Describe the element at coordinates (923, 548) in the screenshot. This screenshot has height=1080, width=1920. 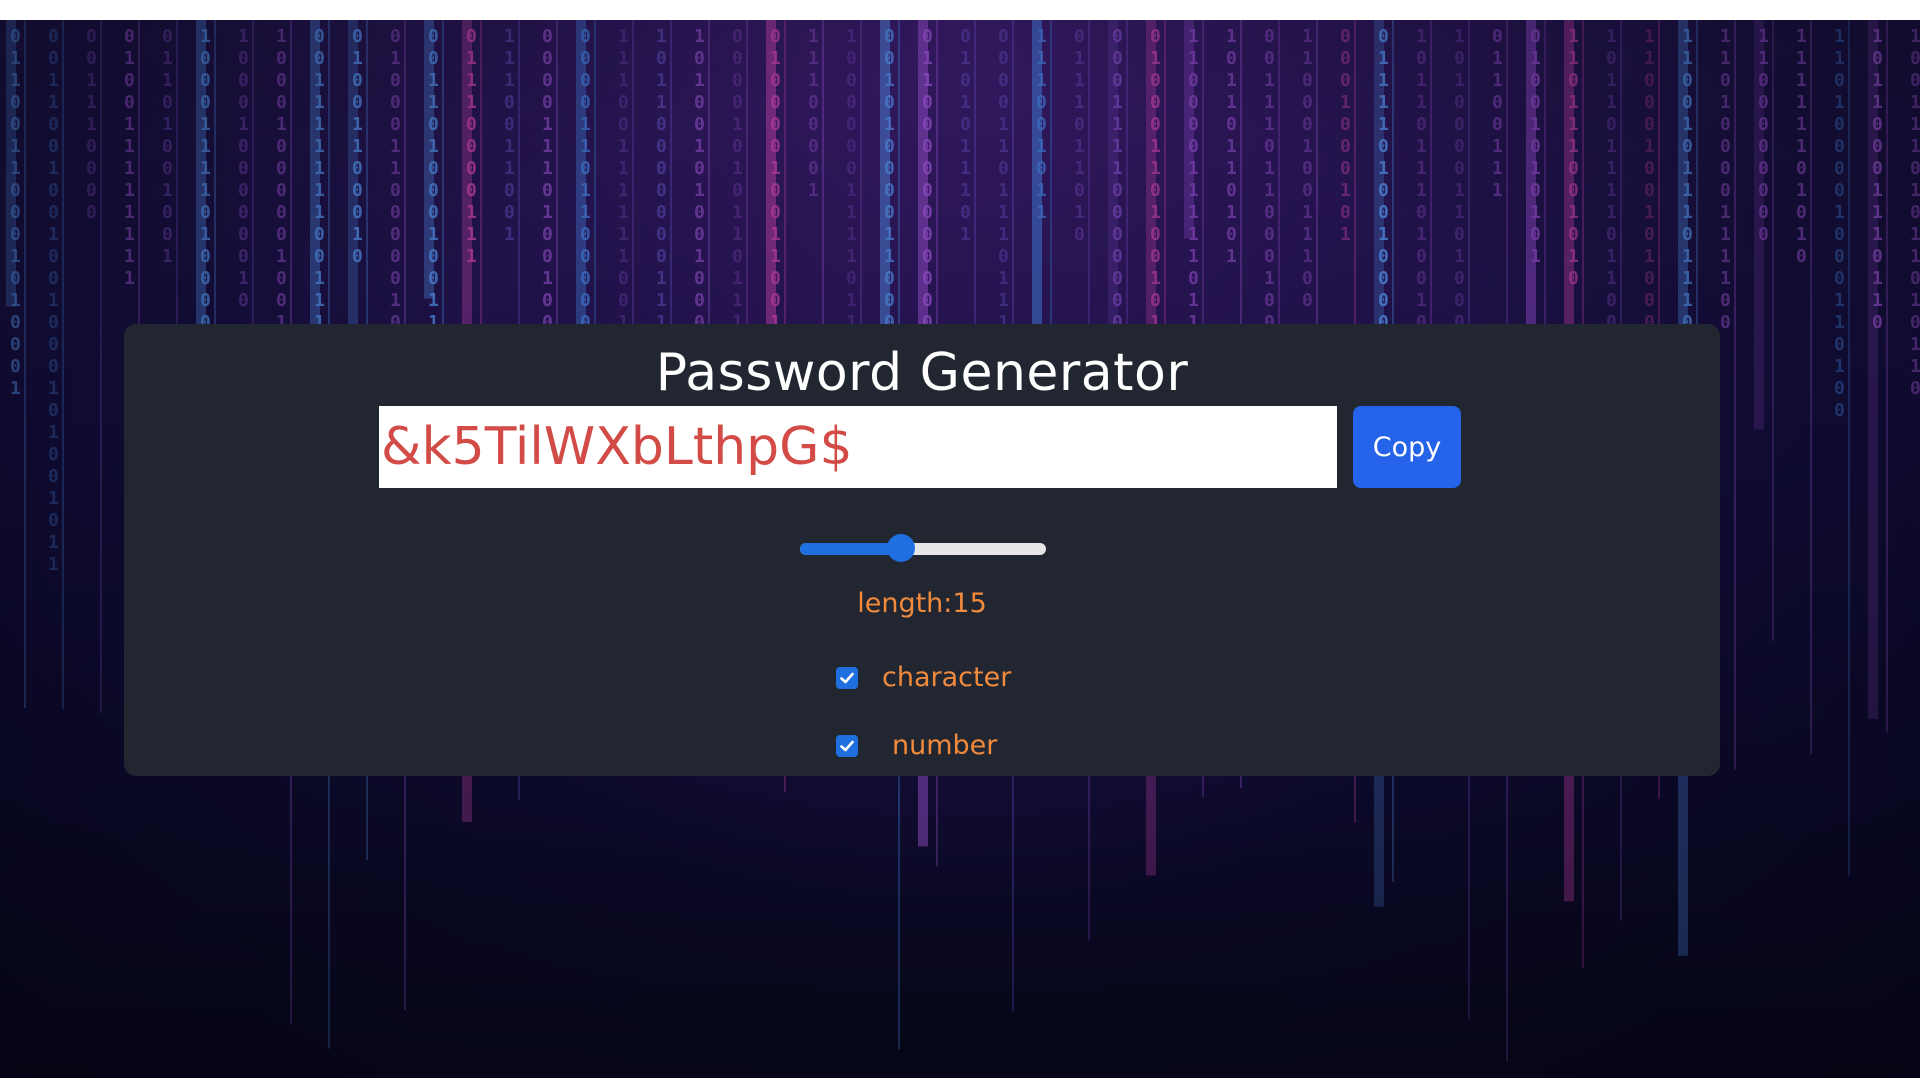
I see `length-slider` at that location.